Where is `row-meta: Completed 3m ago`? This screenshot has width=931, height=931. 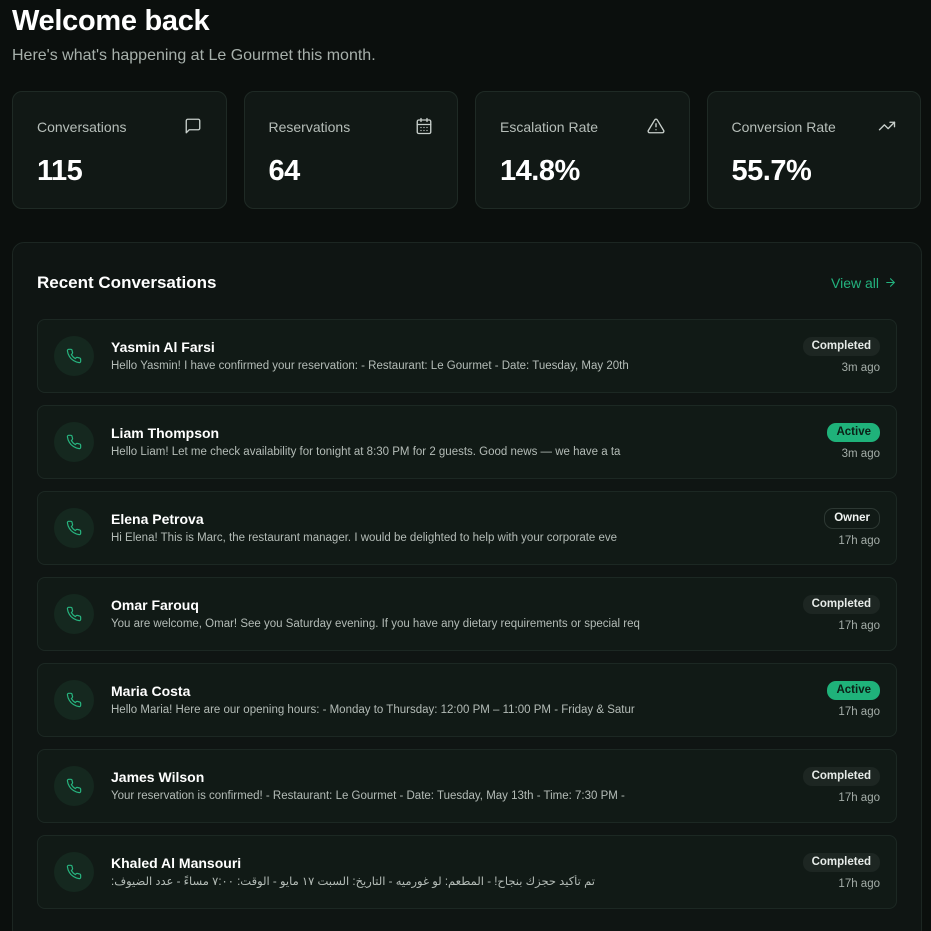
row-meta: Completed 3m ago is located at coordinates (841, 356).